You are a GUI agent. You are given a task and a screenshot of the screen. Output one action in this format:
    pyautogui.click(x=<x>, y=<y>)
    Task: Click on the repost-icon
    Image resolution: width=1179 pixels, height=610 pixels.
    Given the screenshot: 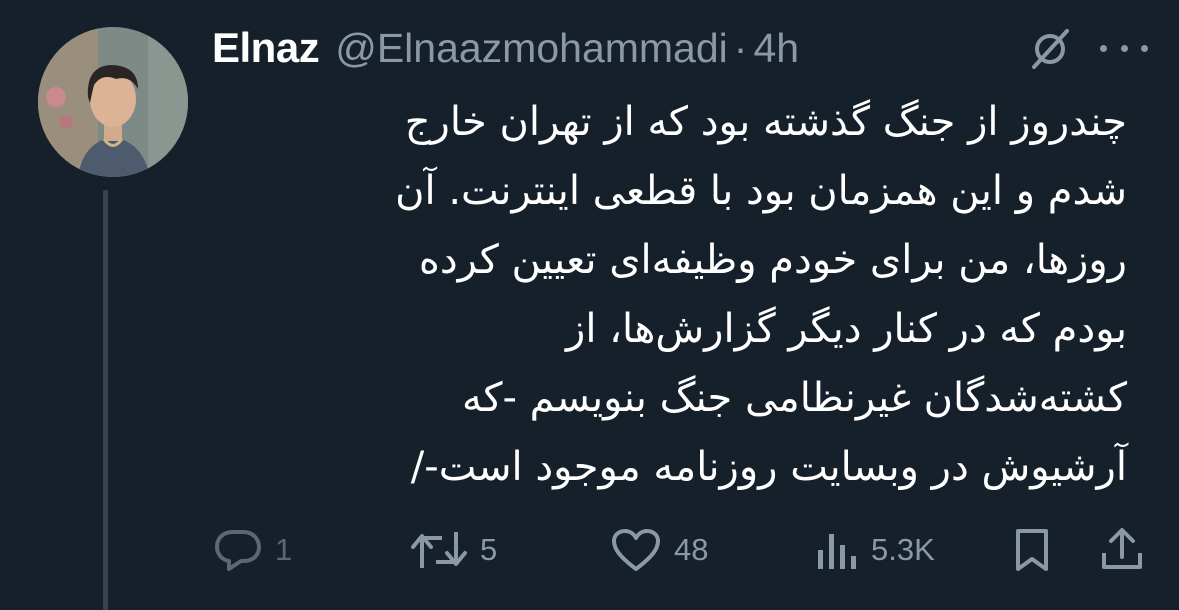 What is the action you would take?
    pyautogui.click(x=439, y=550)
    